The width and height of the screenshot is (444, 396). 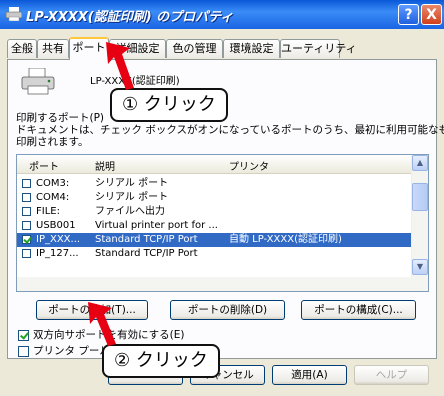 I want to click on tab-general: 全般, so click(x=22, y=48).